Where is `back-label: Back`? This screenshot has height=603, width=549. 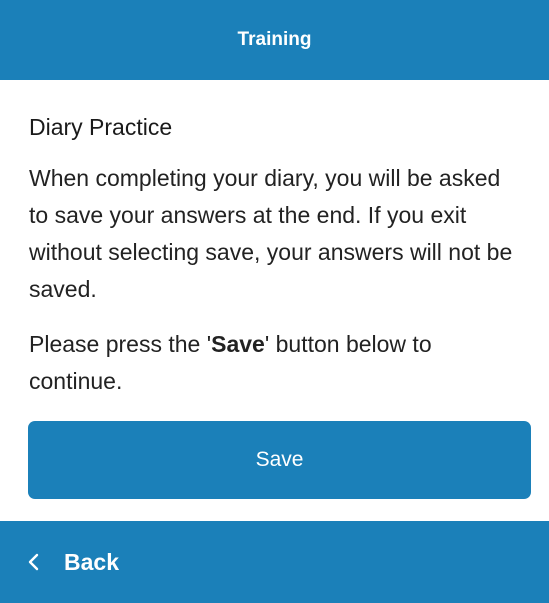
back-label: Back is located at coordinates (91, 561).